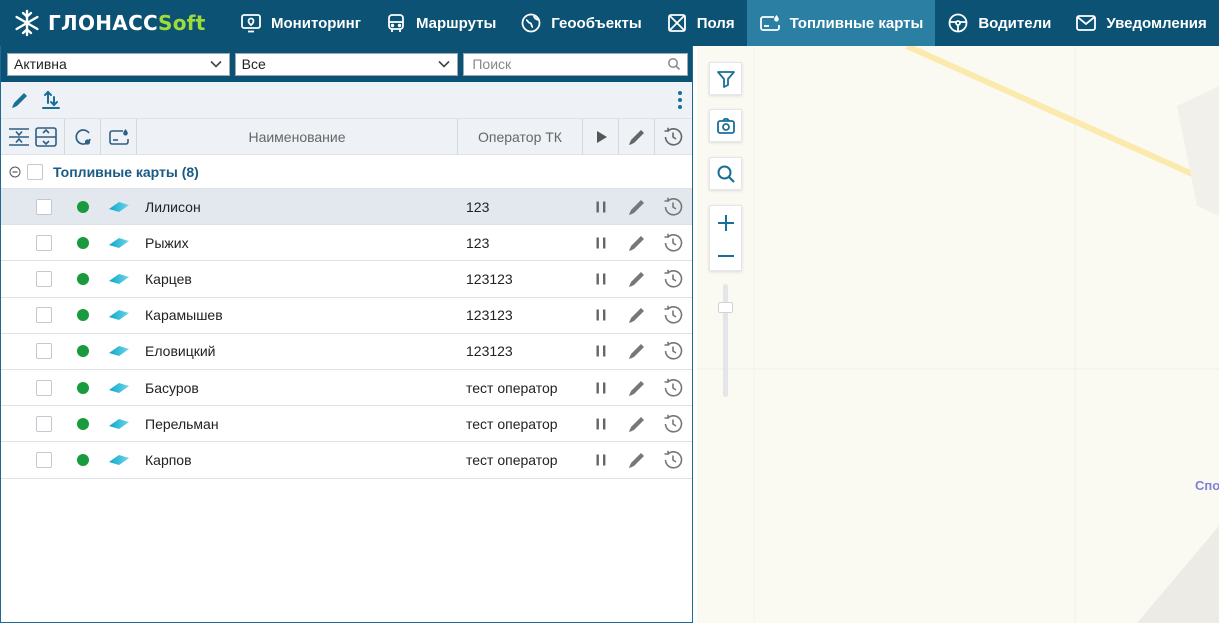 The width and height of the screenshot is (1219, 623). Describe the element at coordinates (119, 315) in the screenshot. I see `fuel-card-type-icon` at that location.